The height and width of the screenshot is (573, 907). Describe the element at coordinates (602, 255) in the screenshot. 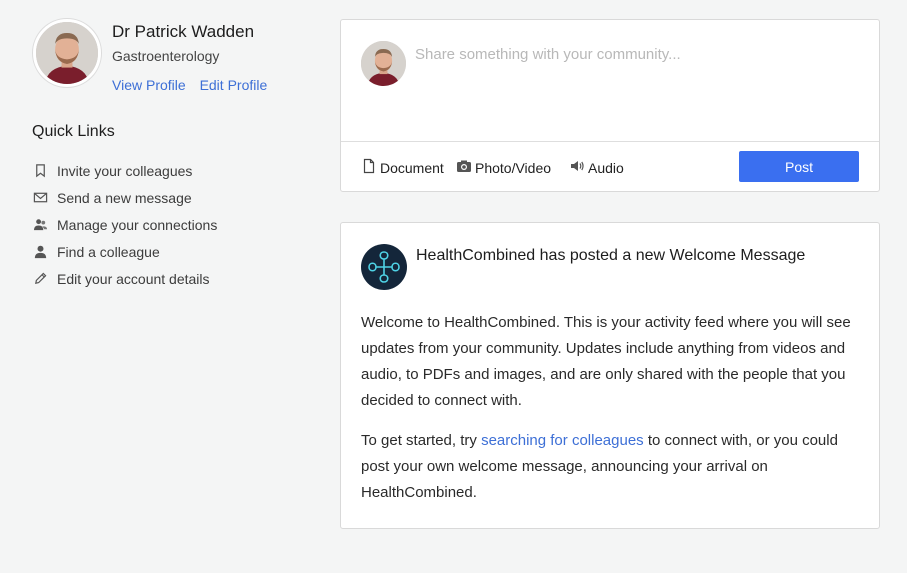

I see `post-action: has posted a new` at that location.